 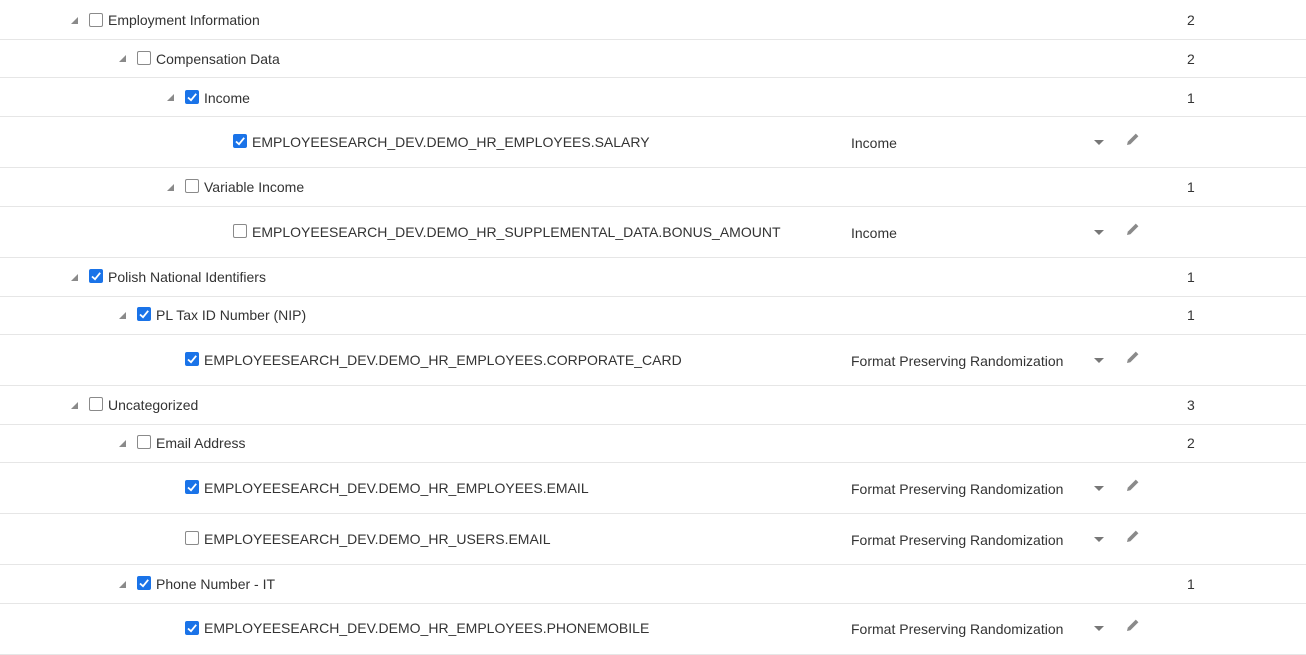 What do you see at coordinates (187, 277) in the screenshot?
I see `group-label: Polish National Identifiers` at bounding box center [187, 277].